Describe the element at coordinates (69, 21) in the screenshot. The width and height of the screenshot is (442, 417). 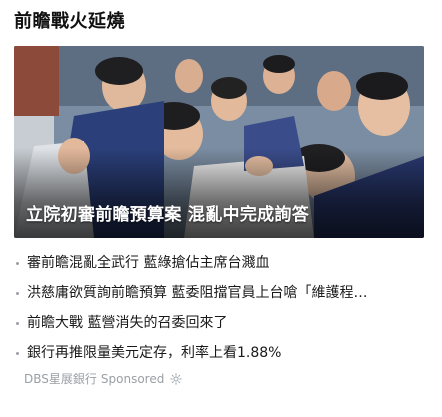
I see `section-title: 前瞻戰火延燒` at that location.